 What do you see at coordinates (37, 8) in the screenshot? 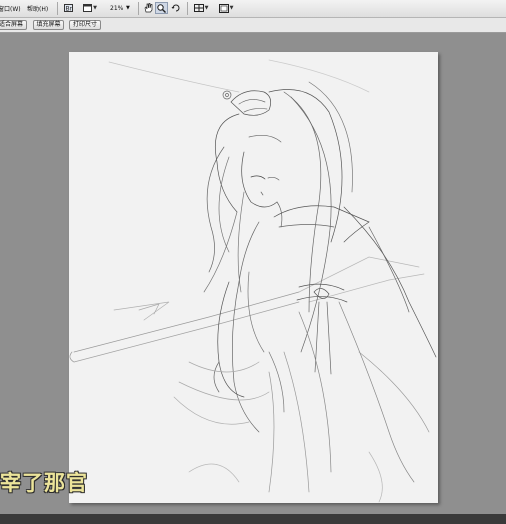
I see `menu-help: 帮助(H)` at bounding box center [37, 8].